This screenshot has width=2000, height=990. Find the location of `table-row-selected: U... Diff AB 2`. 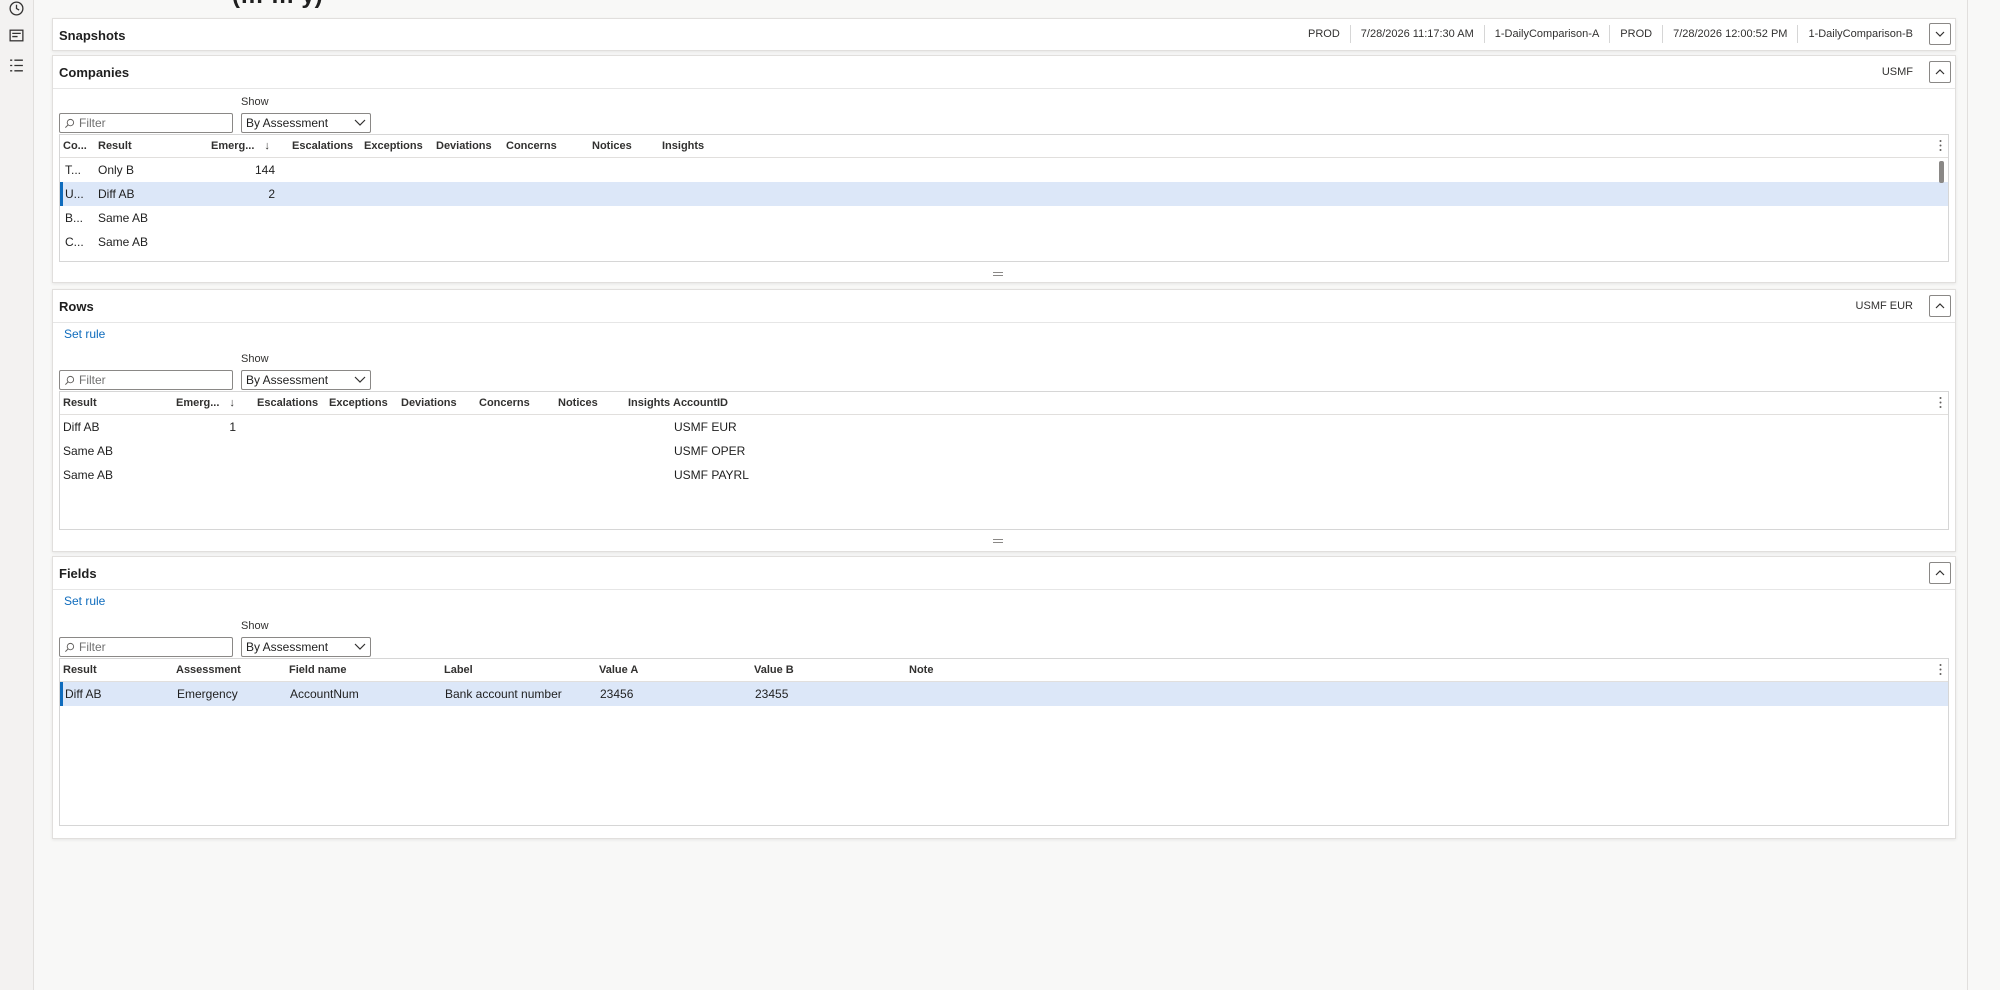

table-row-selected: U... Diff AB 2 is located at coordinates (1004, 194).